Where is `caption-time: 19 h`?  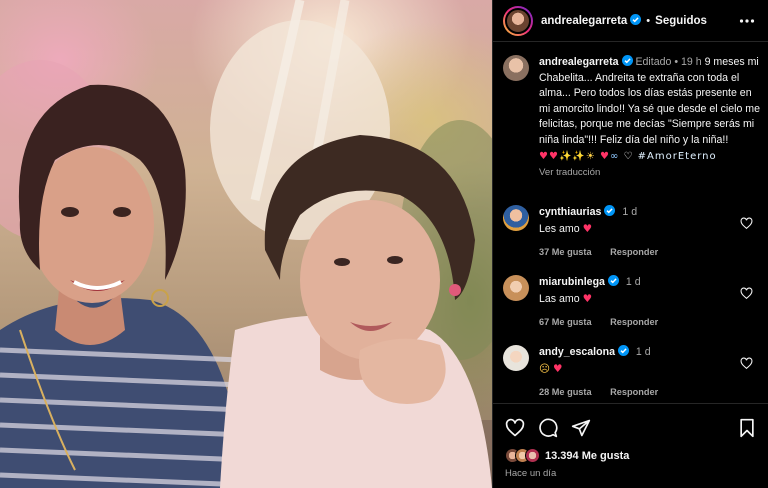
caption-time: 19 h is located at coordinates (691, 62).